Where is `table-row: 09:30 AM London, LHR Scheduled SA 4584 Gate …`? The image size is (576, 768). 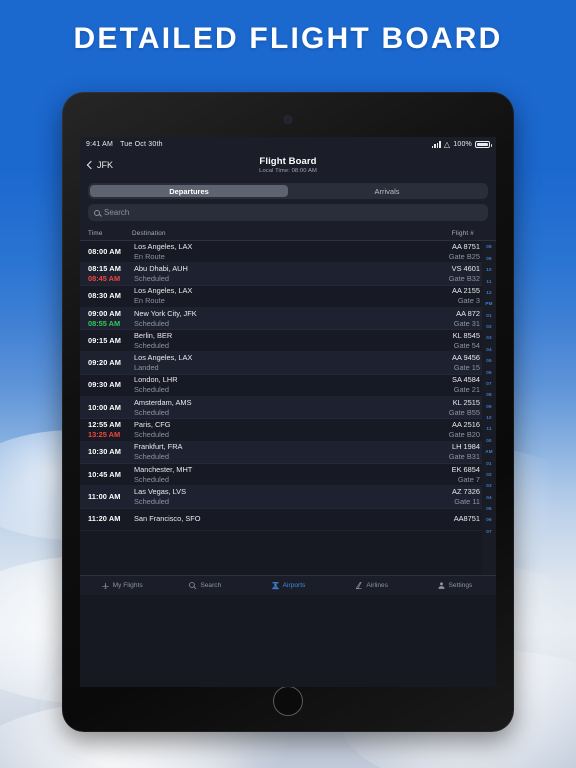 table-row: 09:30 AM London, LHR Scheduled SA 4584 Gate … is located at coordinates (281, 386).